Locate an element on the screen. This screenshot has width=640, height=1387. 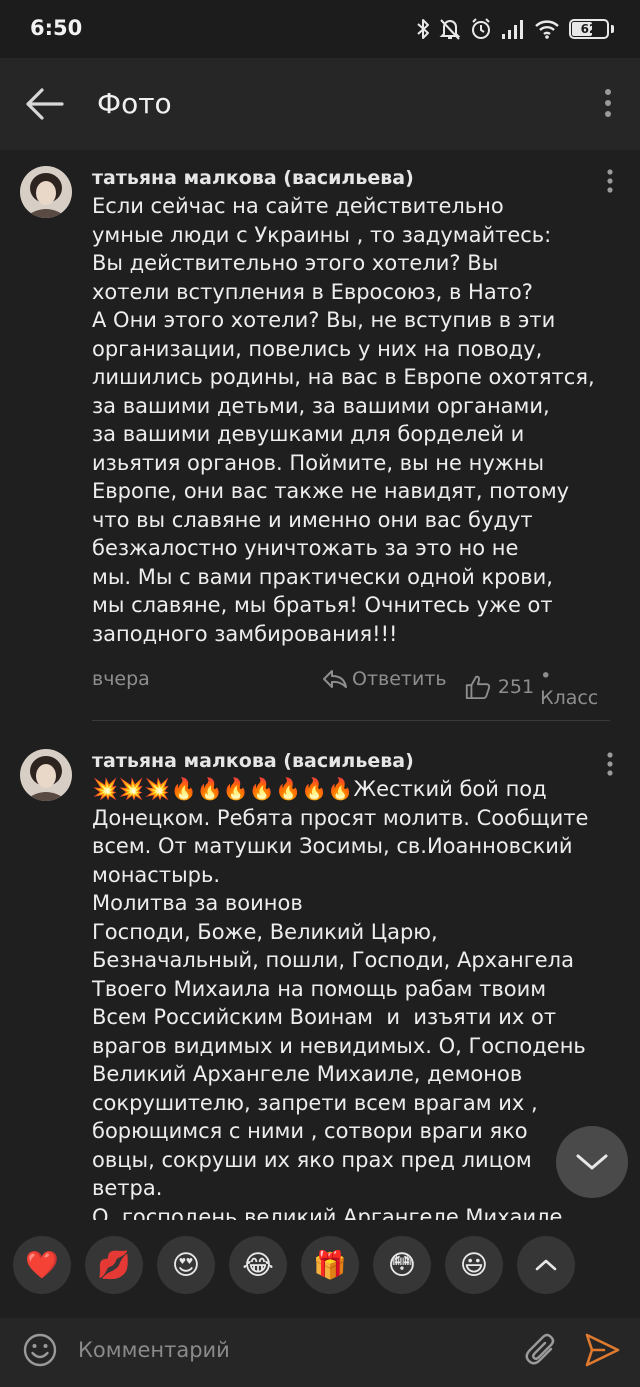
reaction-heart: ❤️ is located at coordinates (42, 1265).